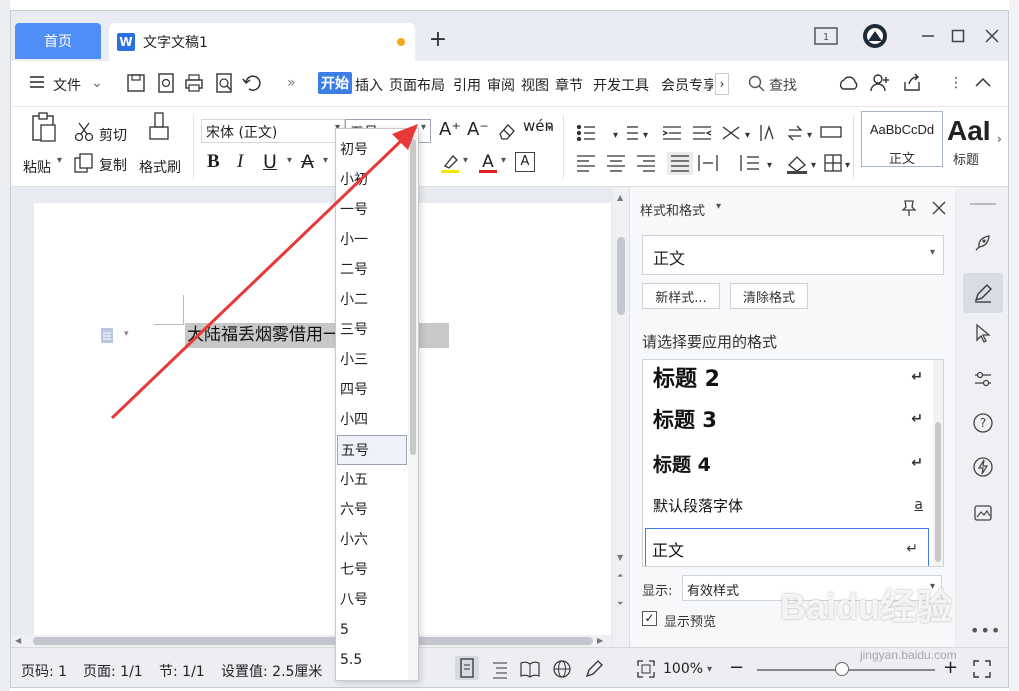 Image resolution: width=1019 pixels, height=691 pixels. Describe the element at coordinates (450, 129) in the screenshot. I see `grow-font-icon: A⁺` at that location.